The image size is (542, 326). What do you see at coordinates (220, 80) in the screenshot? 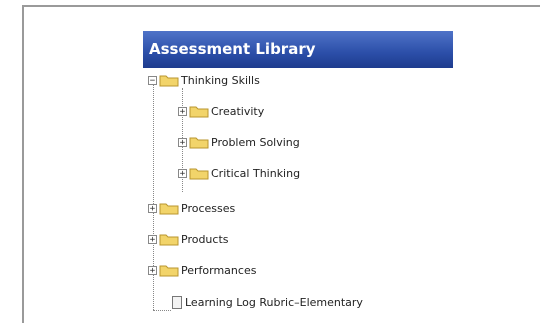
I see `tree-node-label: Thinking Skills` at bounding box center [220, 80].